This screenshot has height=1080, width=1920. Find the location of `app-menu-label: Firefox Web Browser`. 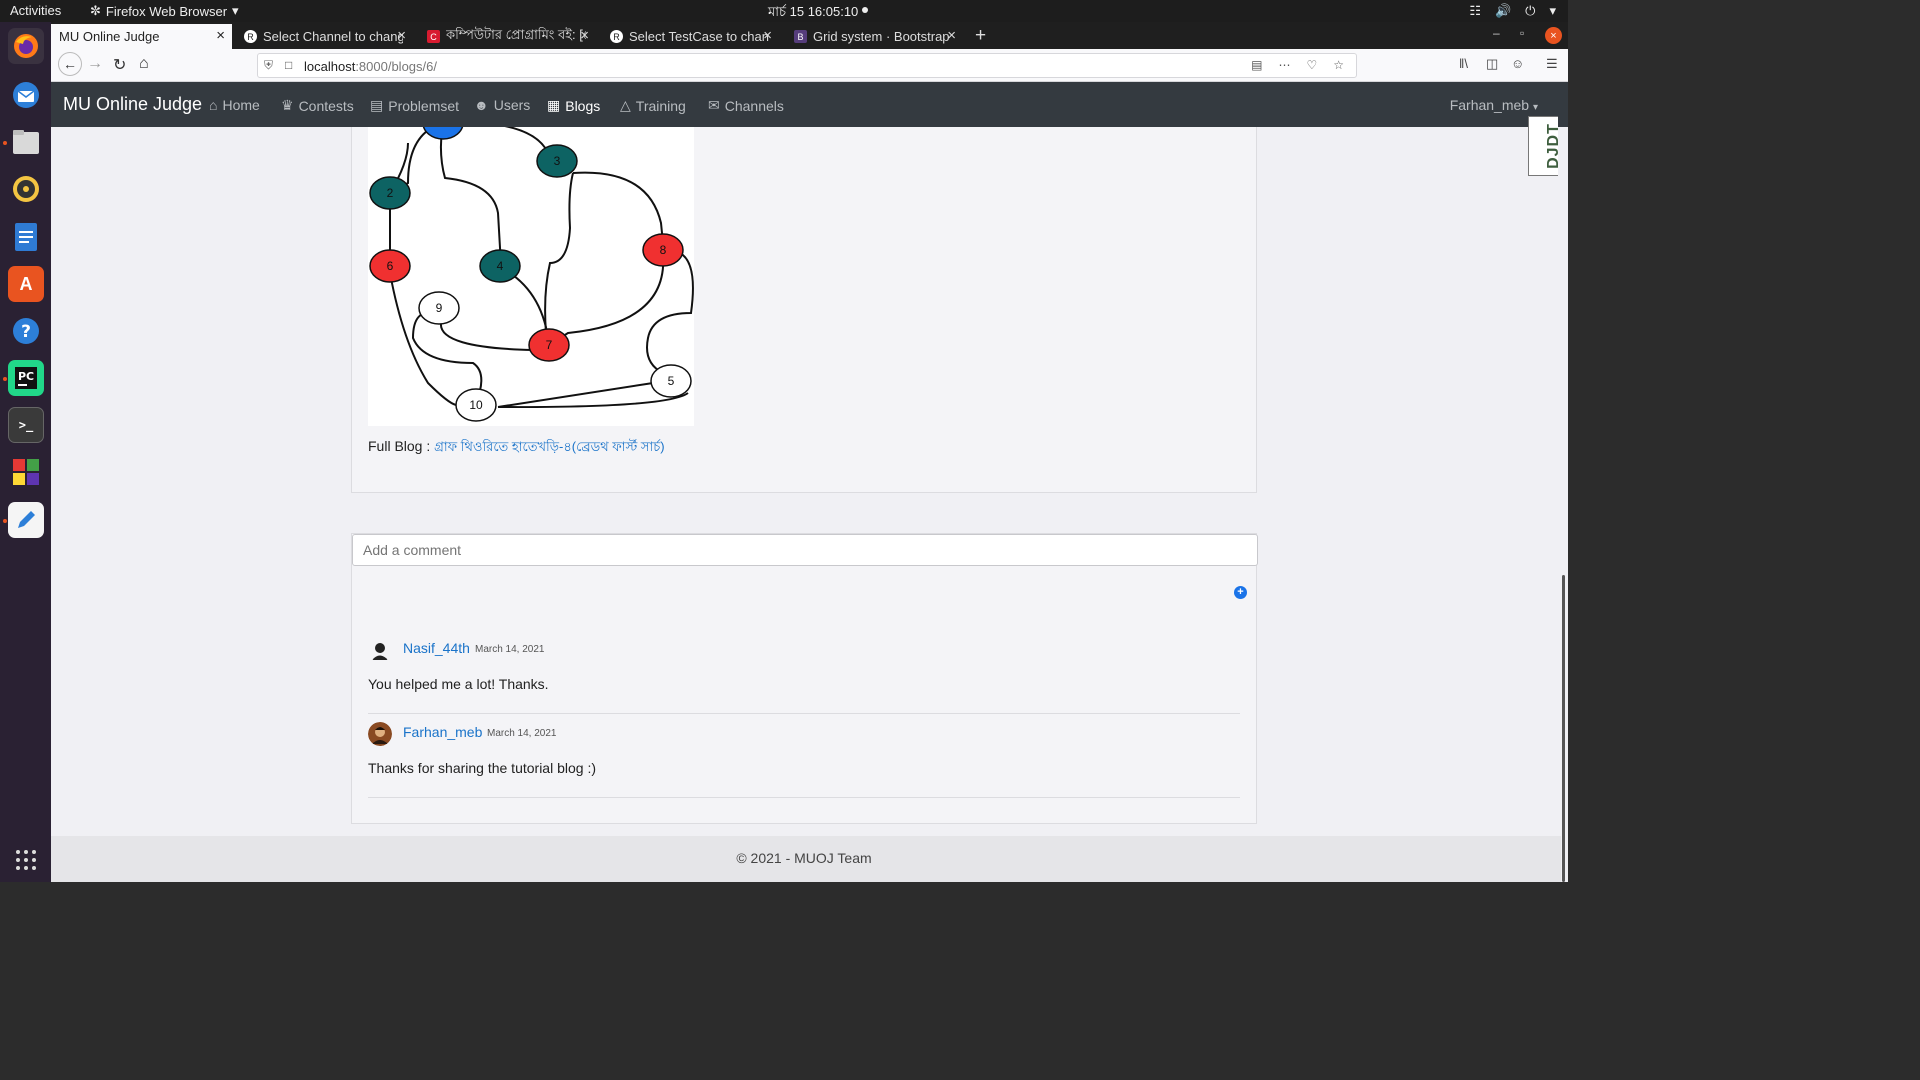

app-menu-label: Firefox Web Browser is located at coordinates (166, 11).